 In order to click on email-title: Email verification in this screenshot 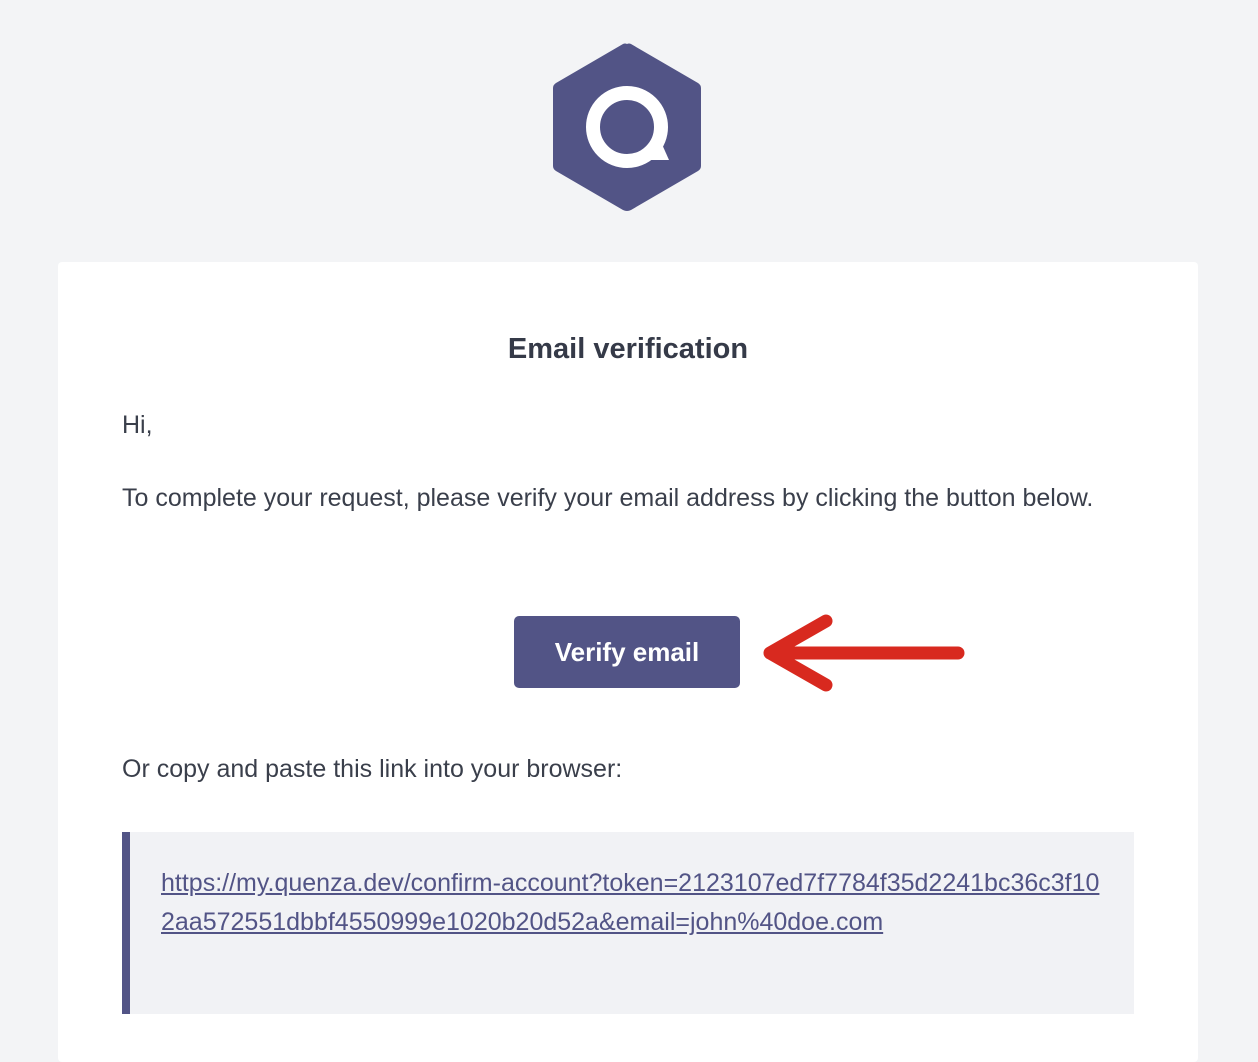, I will do `click(628, 349)`.